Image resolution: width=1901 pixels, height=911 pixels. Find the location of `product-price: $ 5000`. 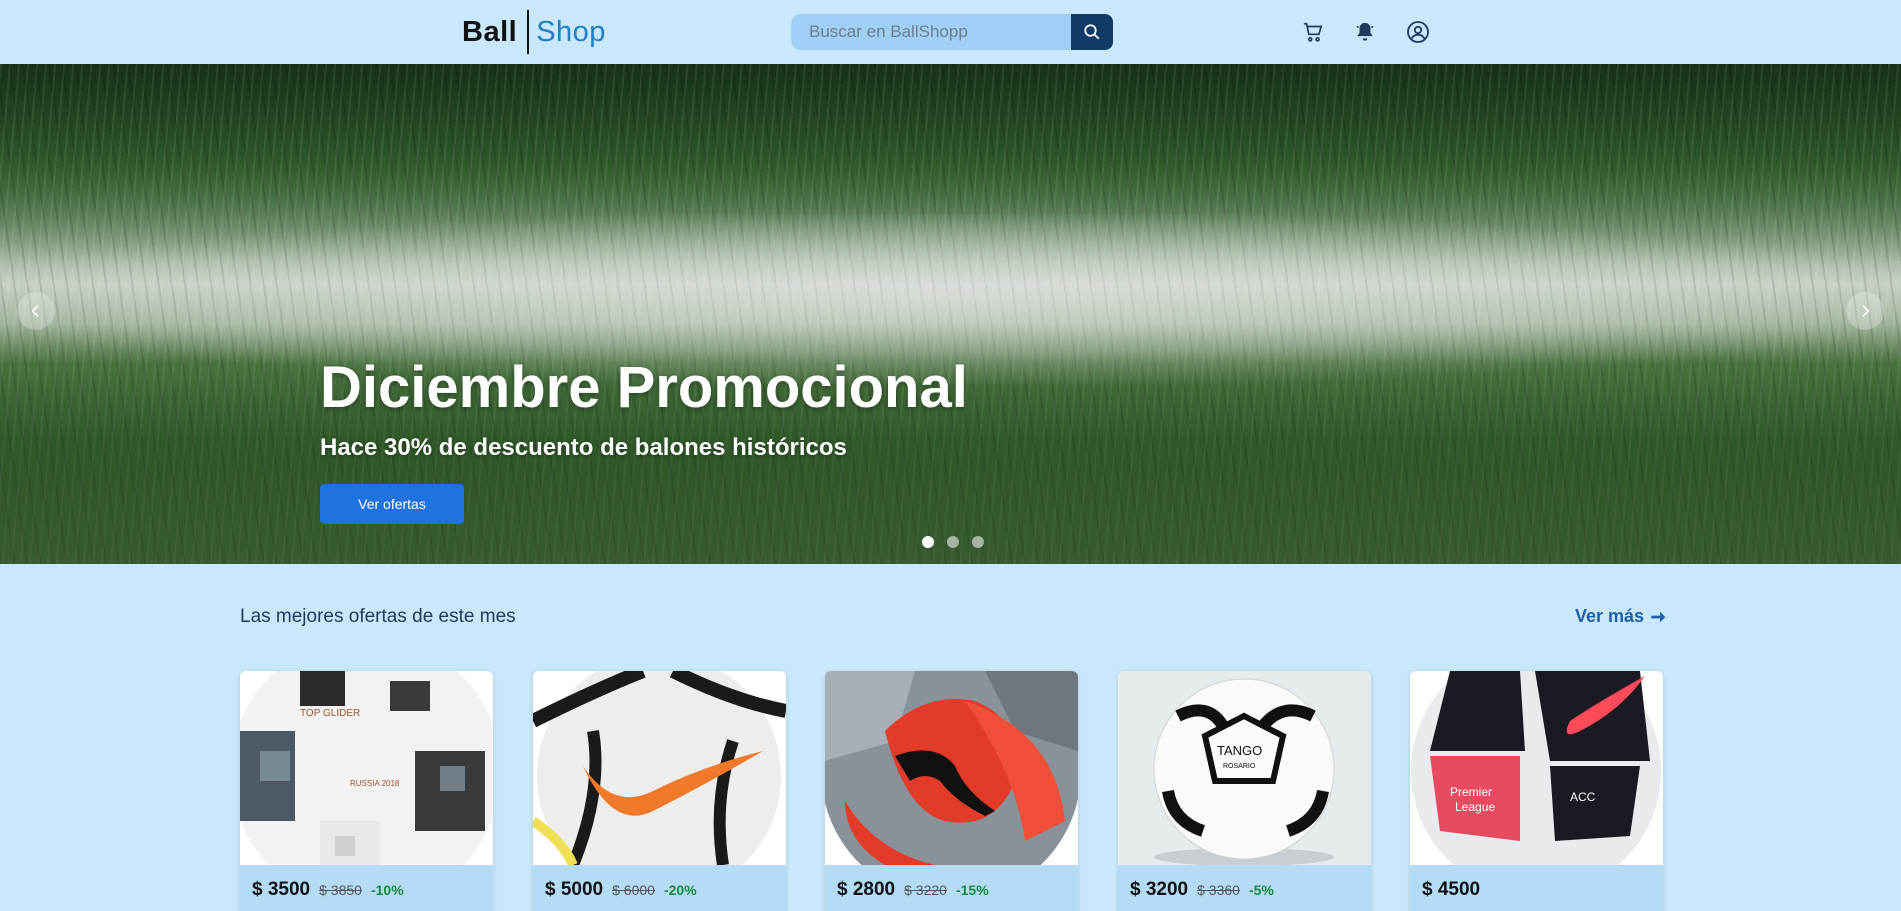

product-price: $ 5000 is located at coordinates (574, 889).